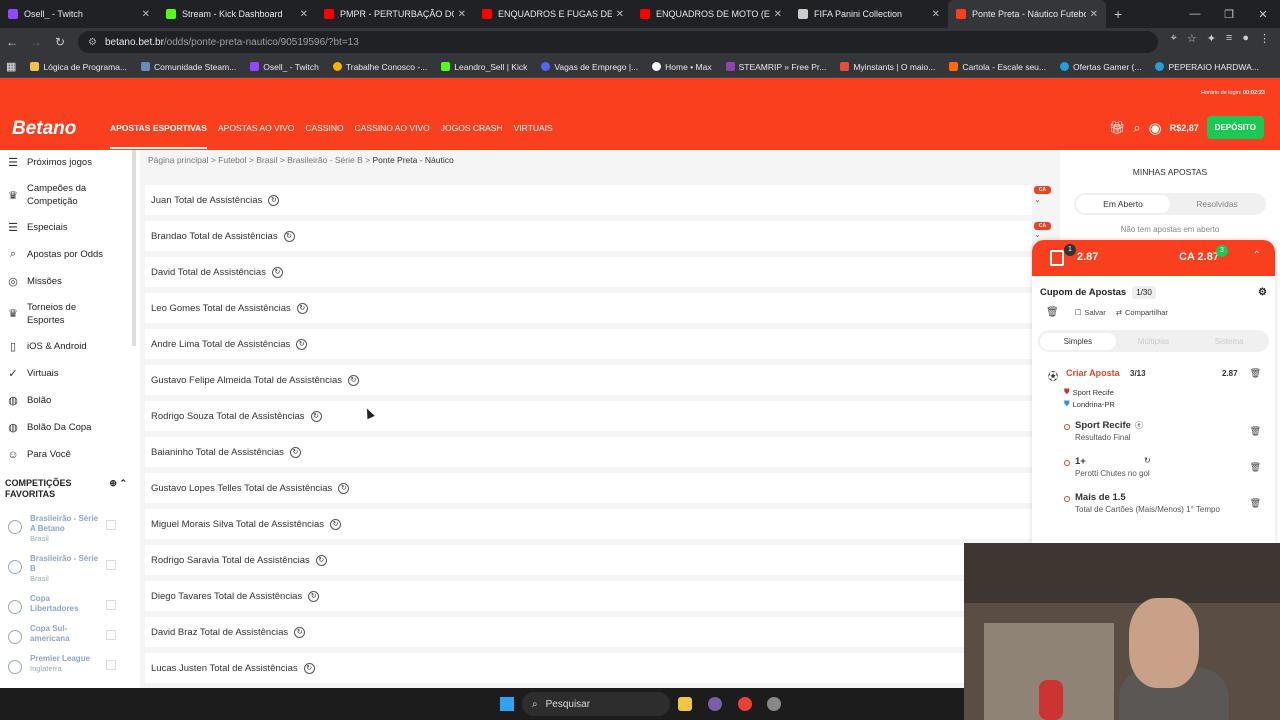 This screenshot has width=1280, height=720. Describe the element at coordinates (67, 346) in the screenshot. I see `sidebar-item-ios-android: ▯ iOS & Android` at that location.